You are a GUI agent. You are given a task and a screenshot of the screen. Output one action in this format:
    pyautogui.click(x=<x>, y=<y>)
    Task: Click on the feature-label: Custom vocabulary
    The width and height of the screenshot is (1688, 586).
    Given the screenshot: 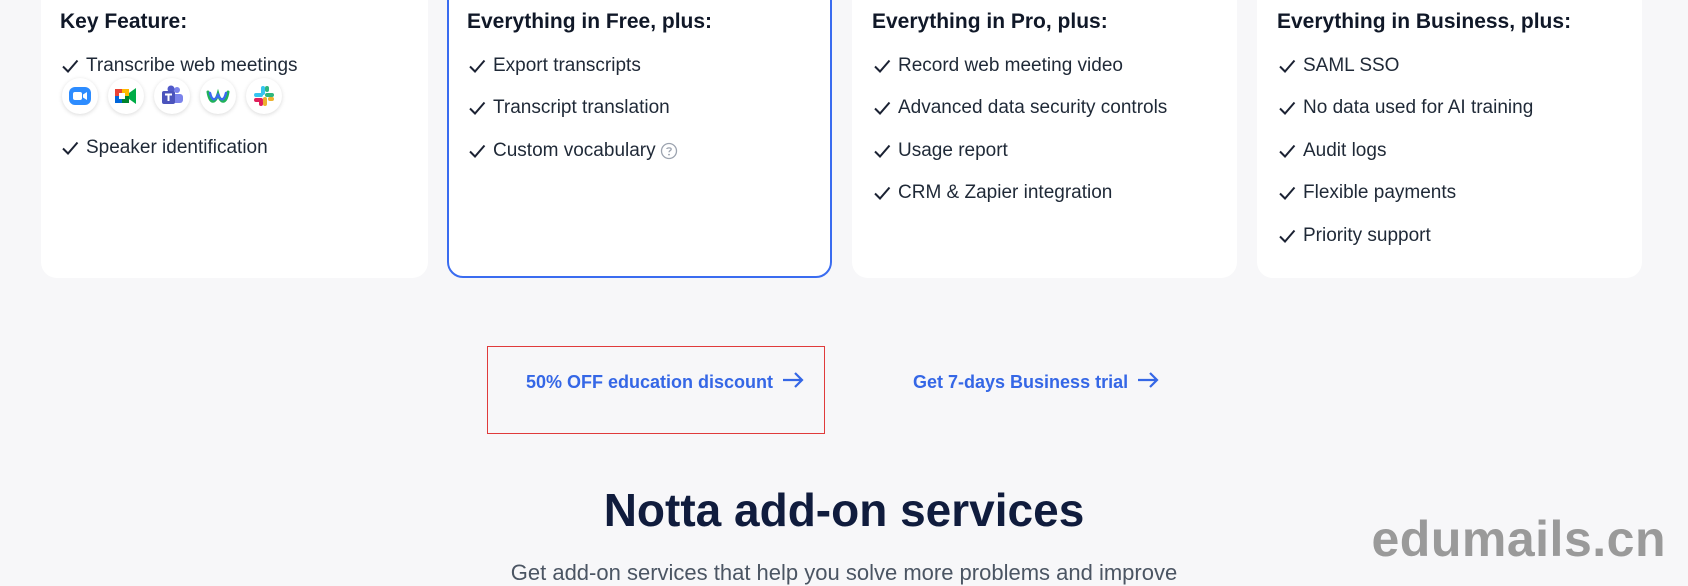 What is the action you would take?
    pyautogui.click(x=574, y=150)
    